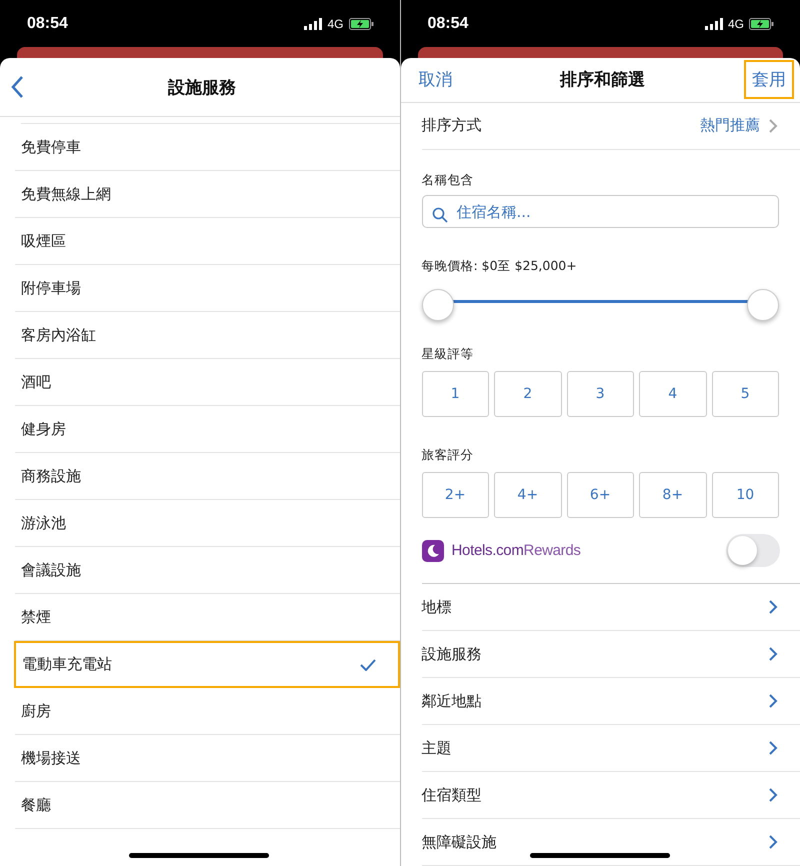 This screenshot has width=800, height=866. I want to click on amenity-item: 免費停車, so click(207, 147).